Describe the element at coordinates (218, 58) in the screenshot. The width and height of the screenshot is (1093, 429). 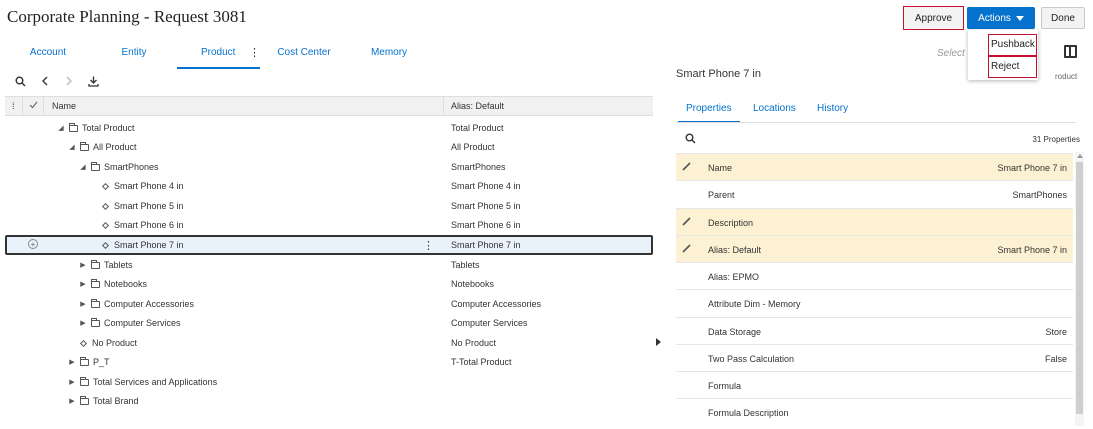
I see `tab-product: Product ⋮` at that location.